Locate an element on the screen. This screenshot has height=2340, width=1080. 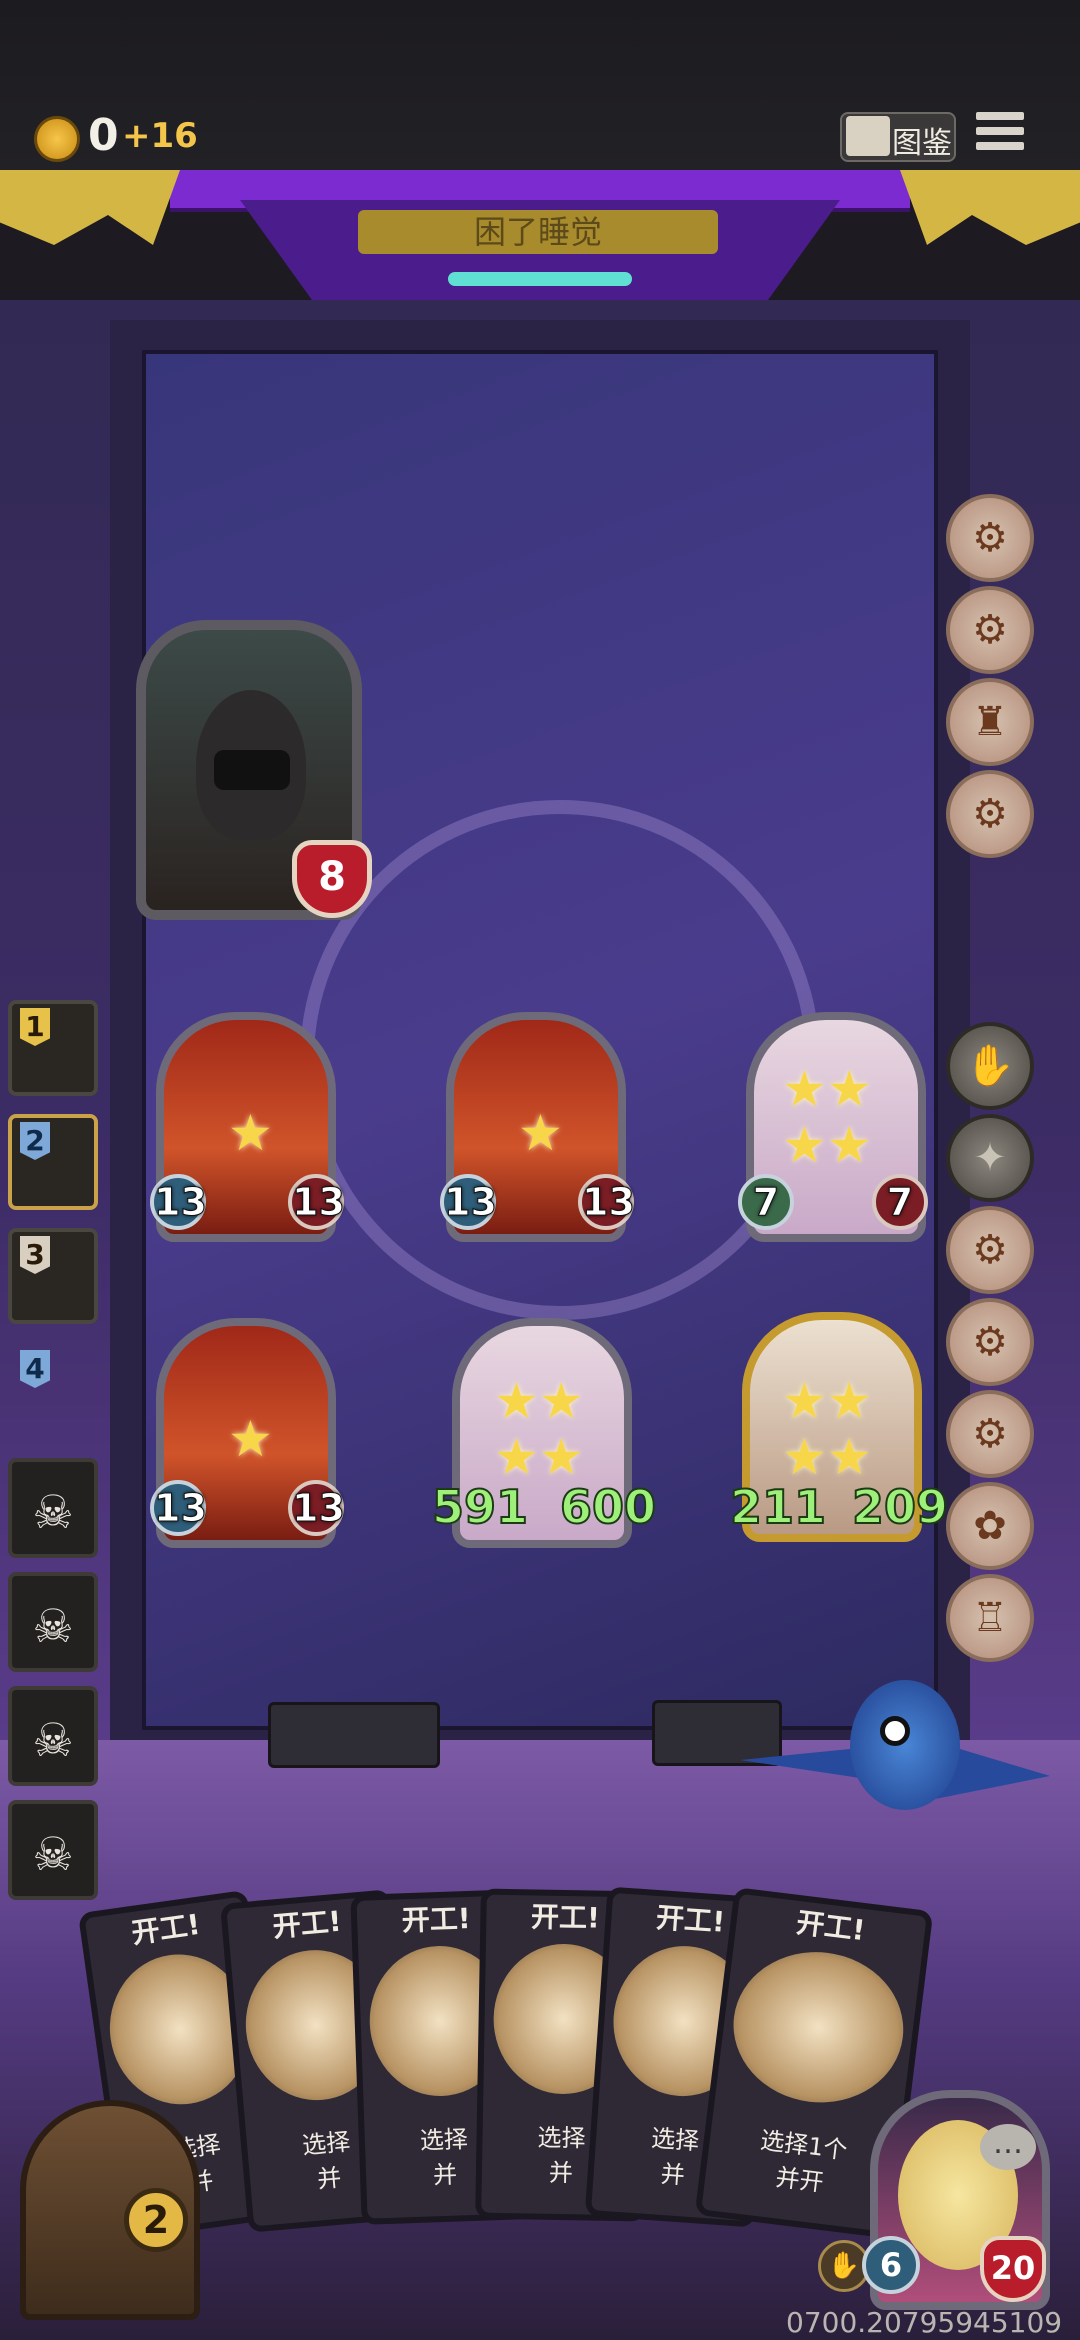
menu-button is located at coordinates (1000, 135).